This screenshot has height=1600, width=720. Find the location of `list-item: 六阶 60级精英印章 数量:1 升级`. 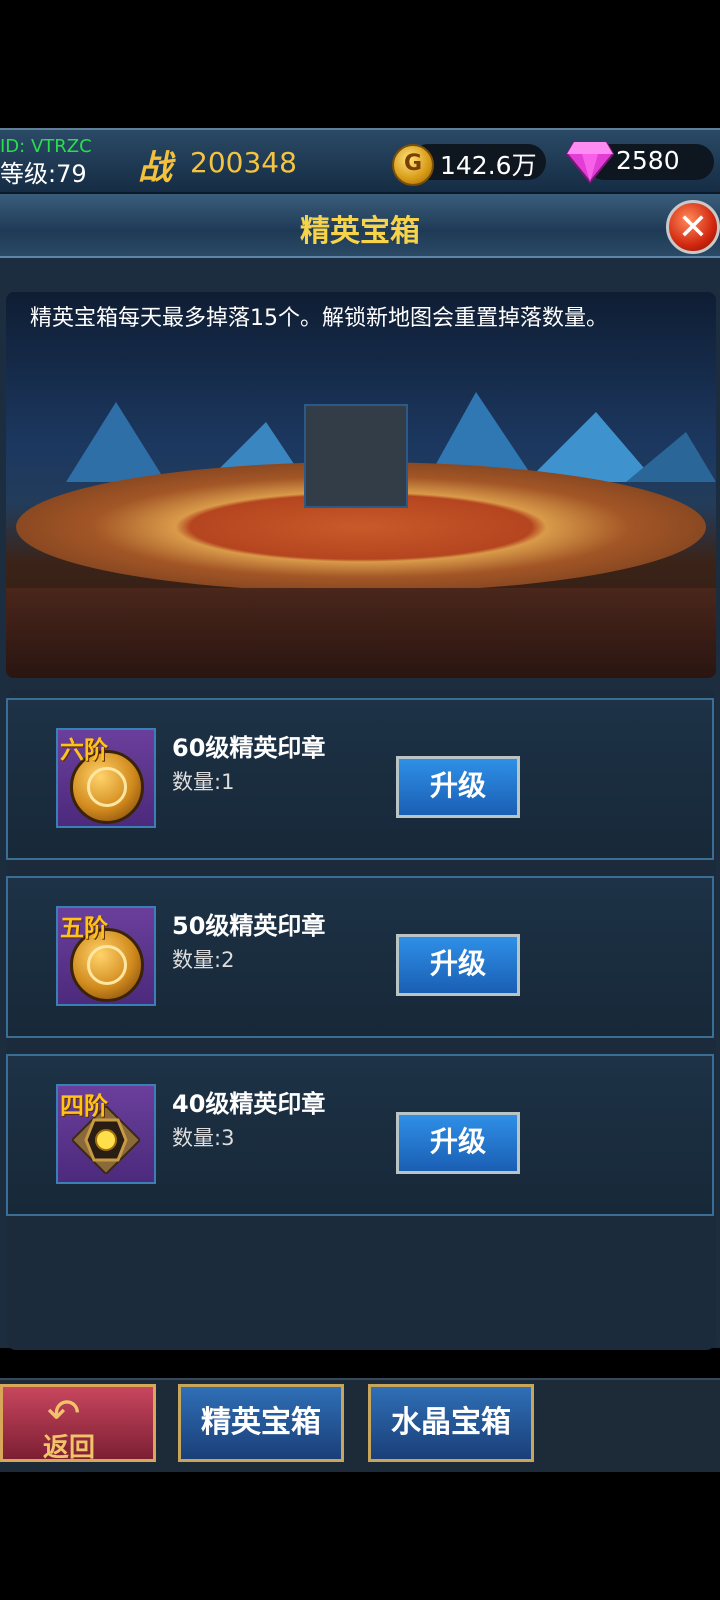

list-item: 六阶 60级精英印章 数量:1 升级 is located at coordinates (360, 779).